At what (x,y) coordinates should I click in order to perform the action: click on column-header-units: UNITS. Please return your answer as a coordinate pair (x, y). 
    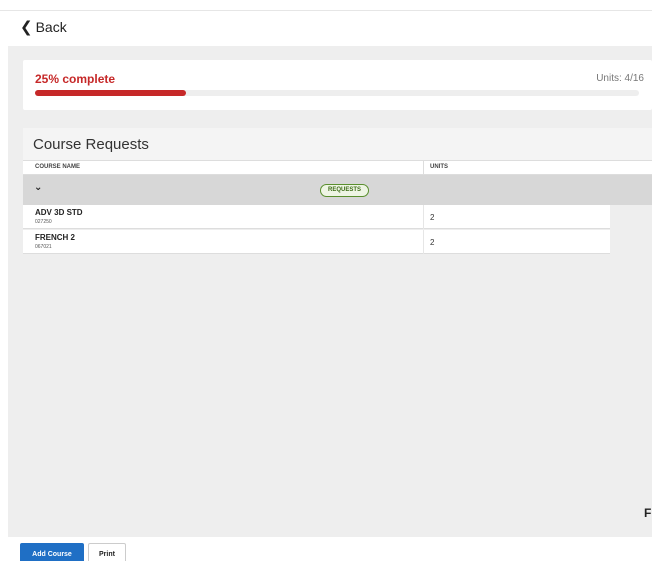
    Looking at the image, I should click on (439, 167).